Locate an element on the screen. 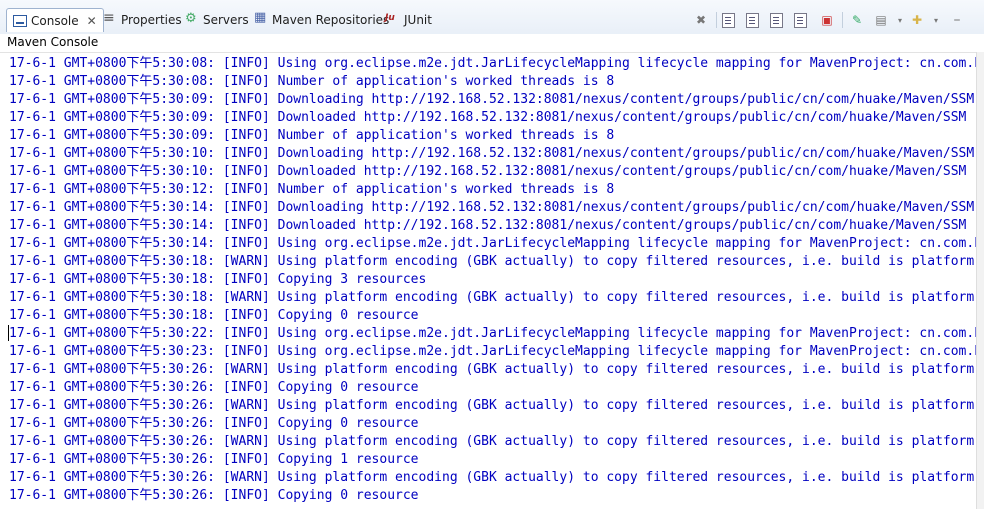  tab-servers: Servers is located at coordinates (217, 20).